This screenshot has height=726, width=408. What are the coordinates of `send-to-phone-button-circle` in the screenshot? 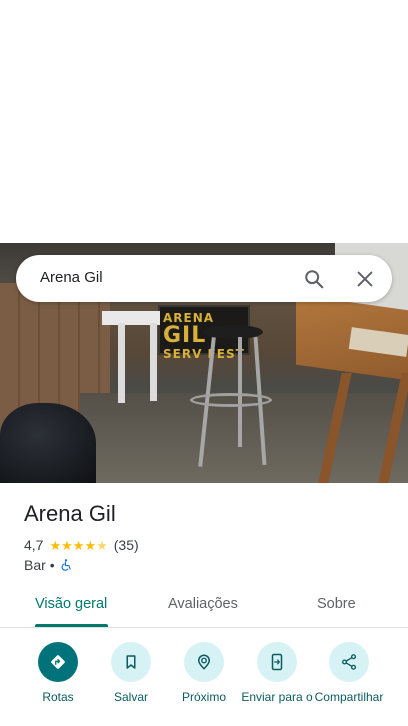 It's located at (277, 662).